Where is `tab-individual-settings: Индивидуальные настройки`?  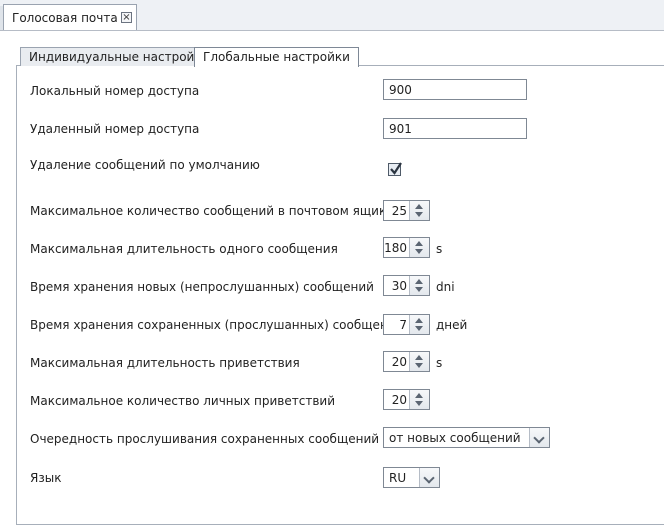
tab-individual-settings: Индивидуальные настройки is located at coordinates (119, 56).